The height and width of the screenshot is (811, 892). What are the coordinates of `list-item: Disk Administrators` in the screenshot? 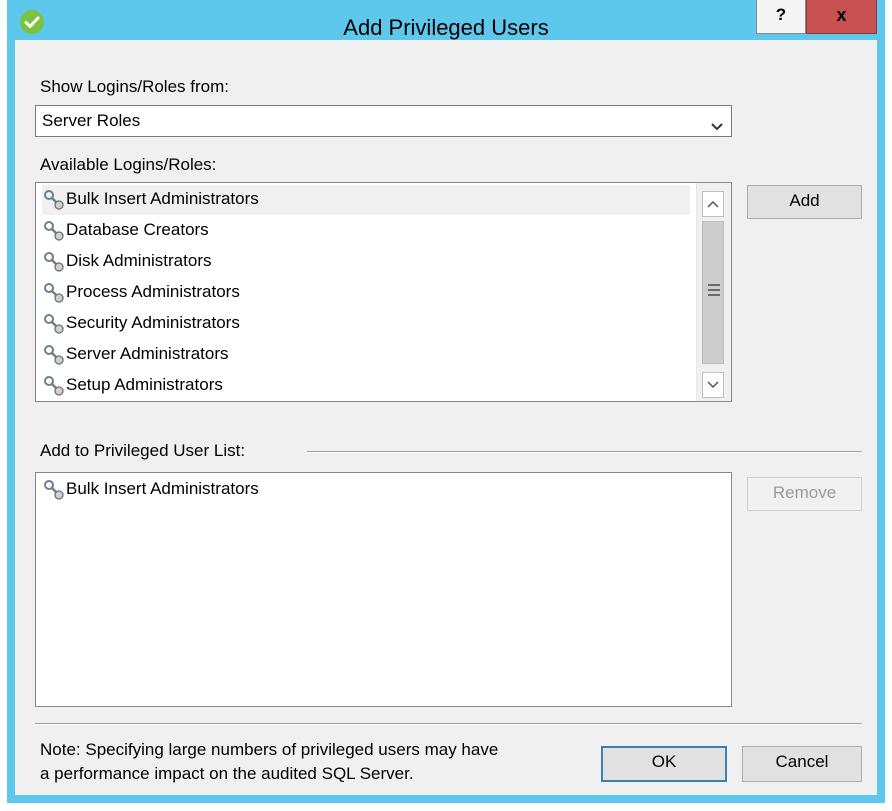 It's located at (366, 262).